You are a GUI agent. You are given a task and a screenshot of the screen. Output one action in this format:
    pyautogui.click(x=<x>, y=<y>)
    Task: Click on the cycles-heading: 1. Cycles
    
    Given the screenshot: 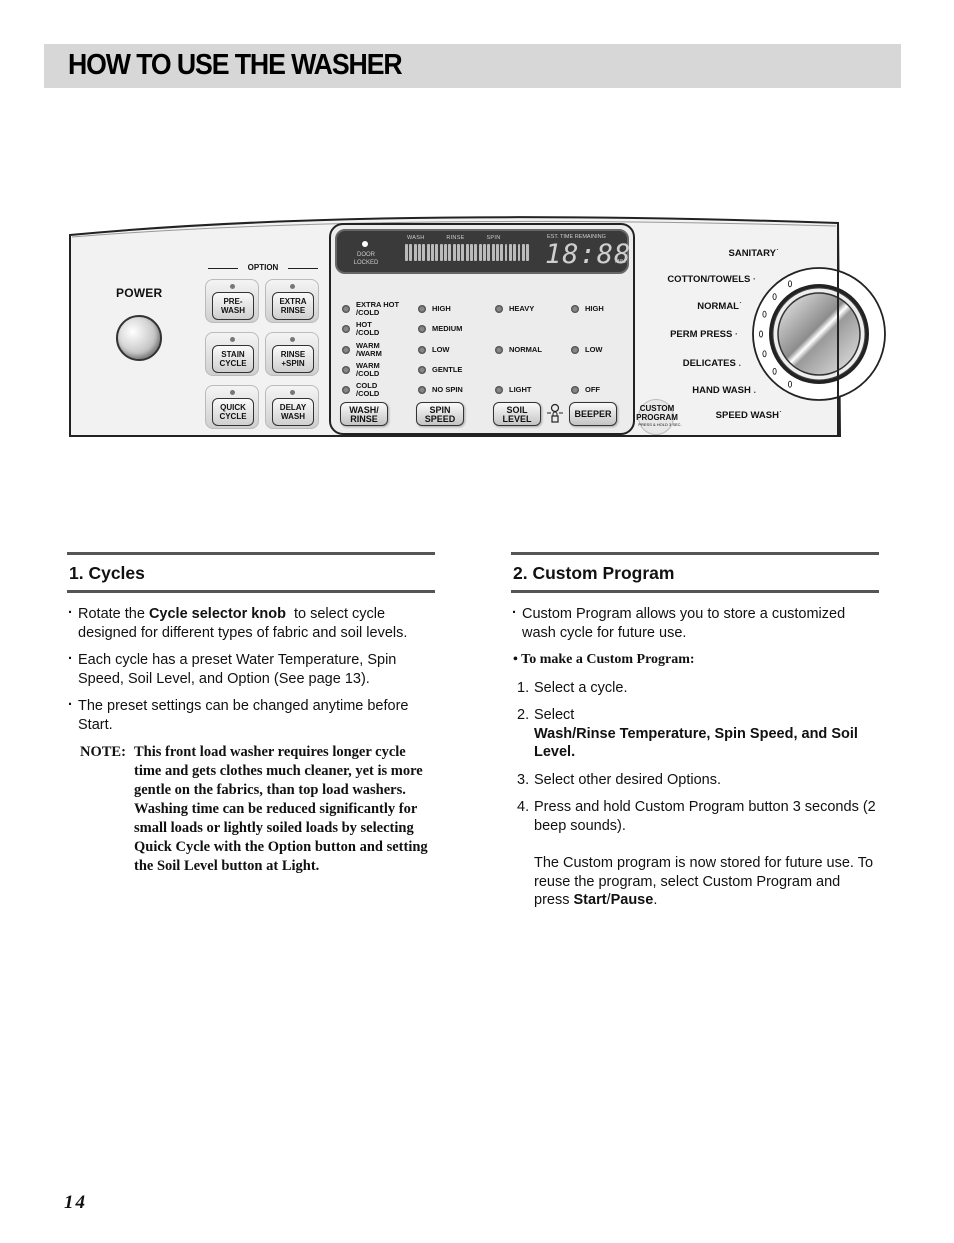 What is the action you would take?
    pyautogui.click(x=107, y=573)
    